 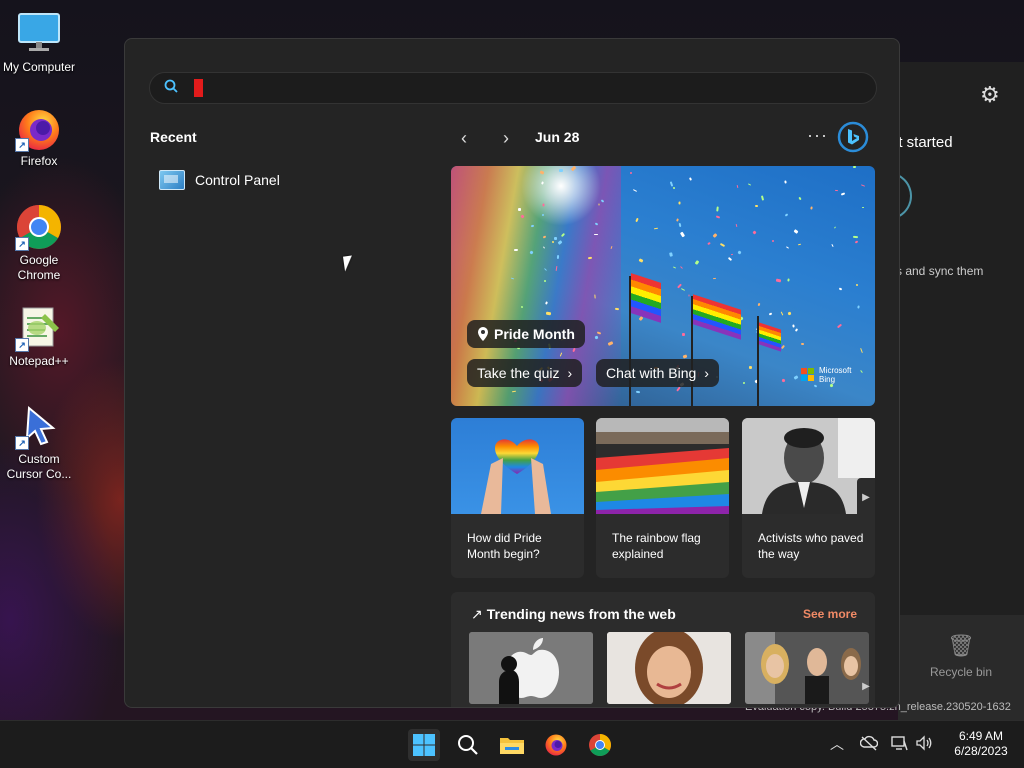 What do you see at coordinates (172, 180) in the screenshot?
I see `control-panel-icon` at bounding box center [172, 180].